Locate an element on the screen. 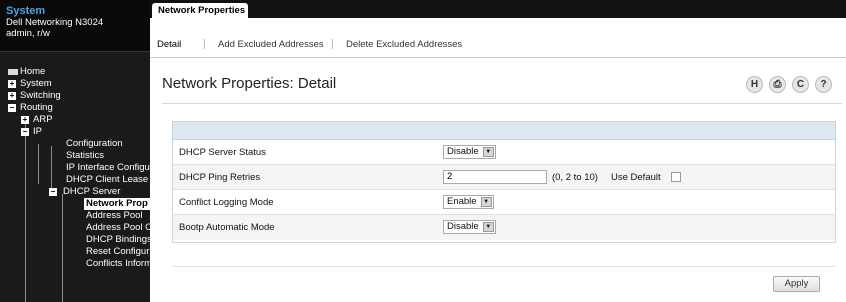  sidebar-item-dhcp-server: − DHCP Server is located at coordinates (75, 192).